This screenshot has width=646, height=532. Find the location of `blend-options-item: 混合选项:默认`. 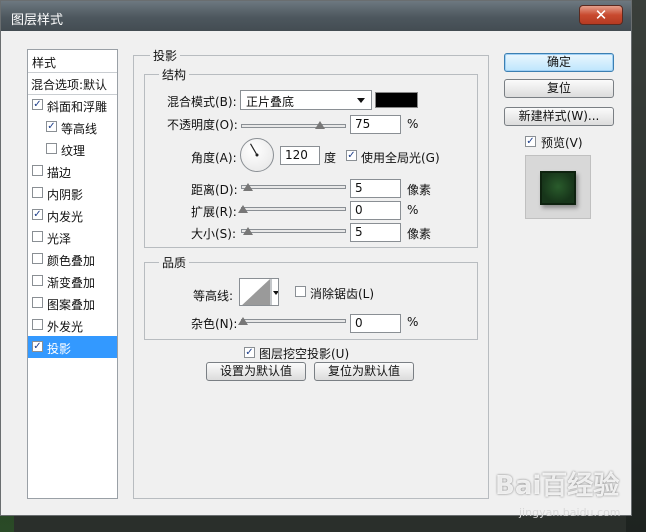

blend-options-item: 混合选项:默认 is located at coordinates (72, 83).